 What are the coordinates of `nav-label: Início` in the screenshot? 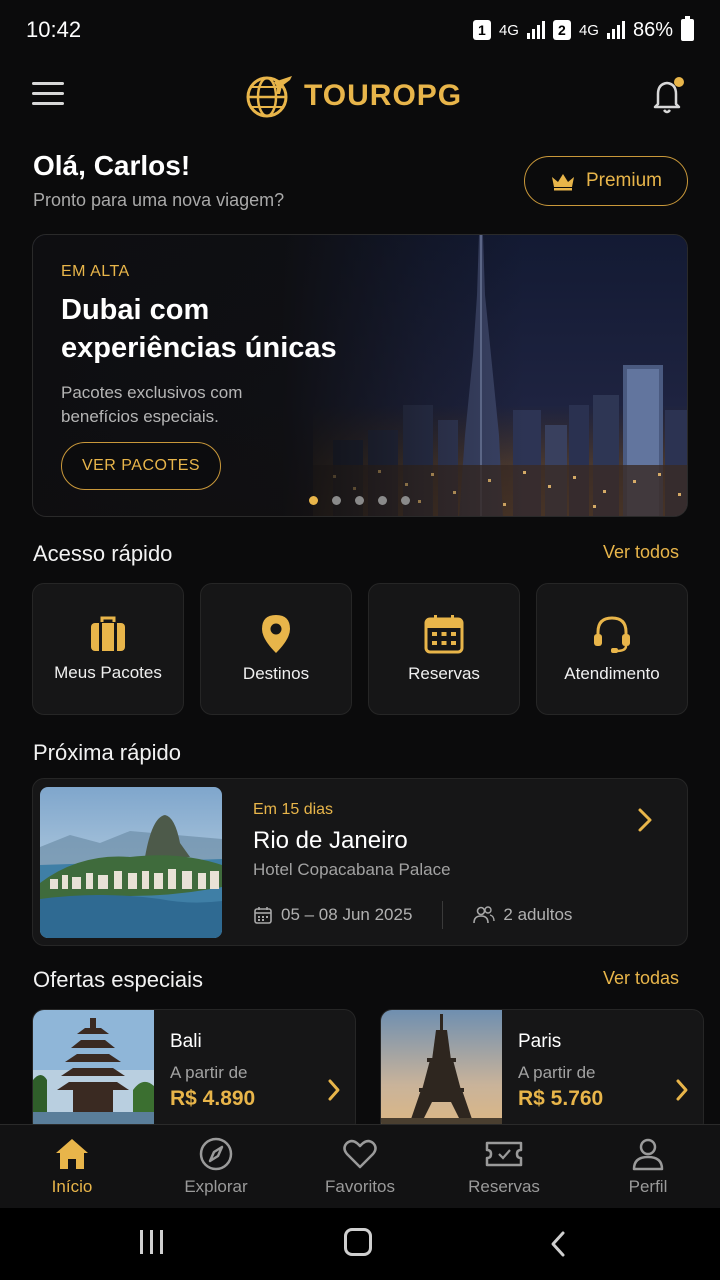 It's located at (72, 1186).